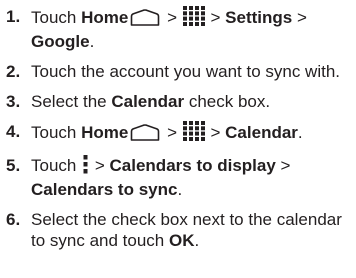 Image resolution: width=356 pixels, height=278 pixels. What do you see at coordinates (13, 131) in the screenshot?
I see `step-number: 4.` at bounding box center [13, 131].